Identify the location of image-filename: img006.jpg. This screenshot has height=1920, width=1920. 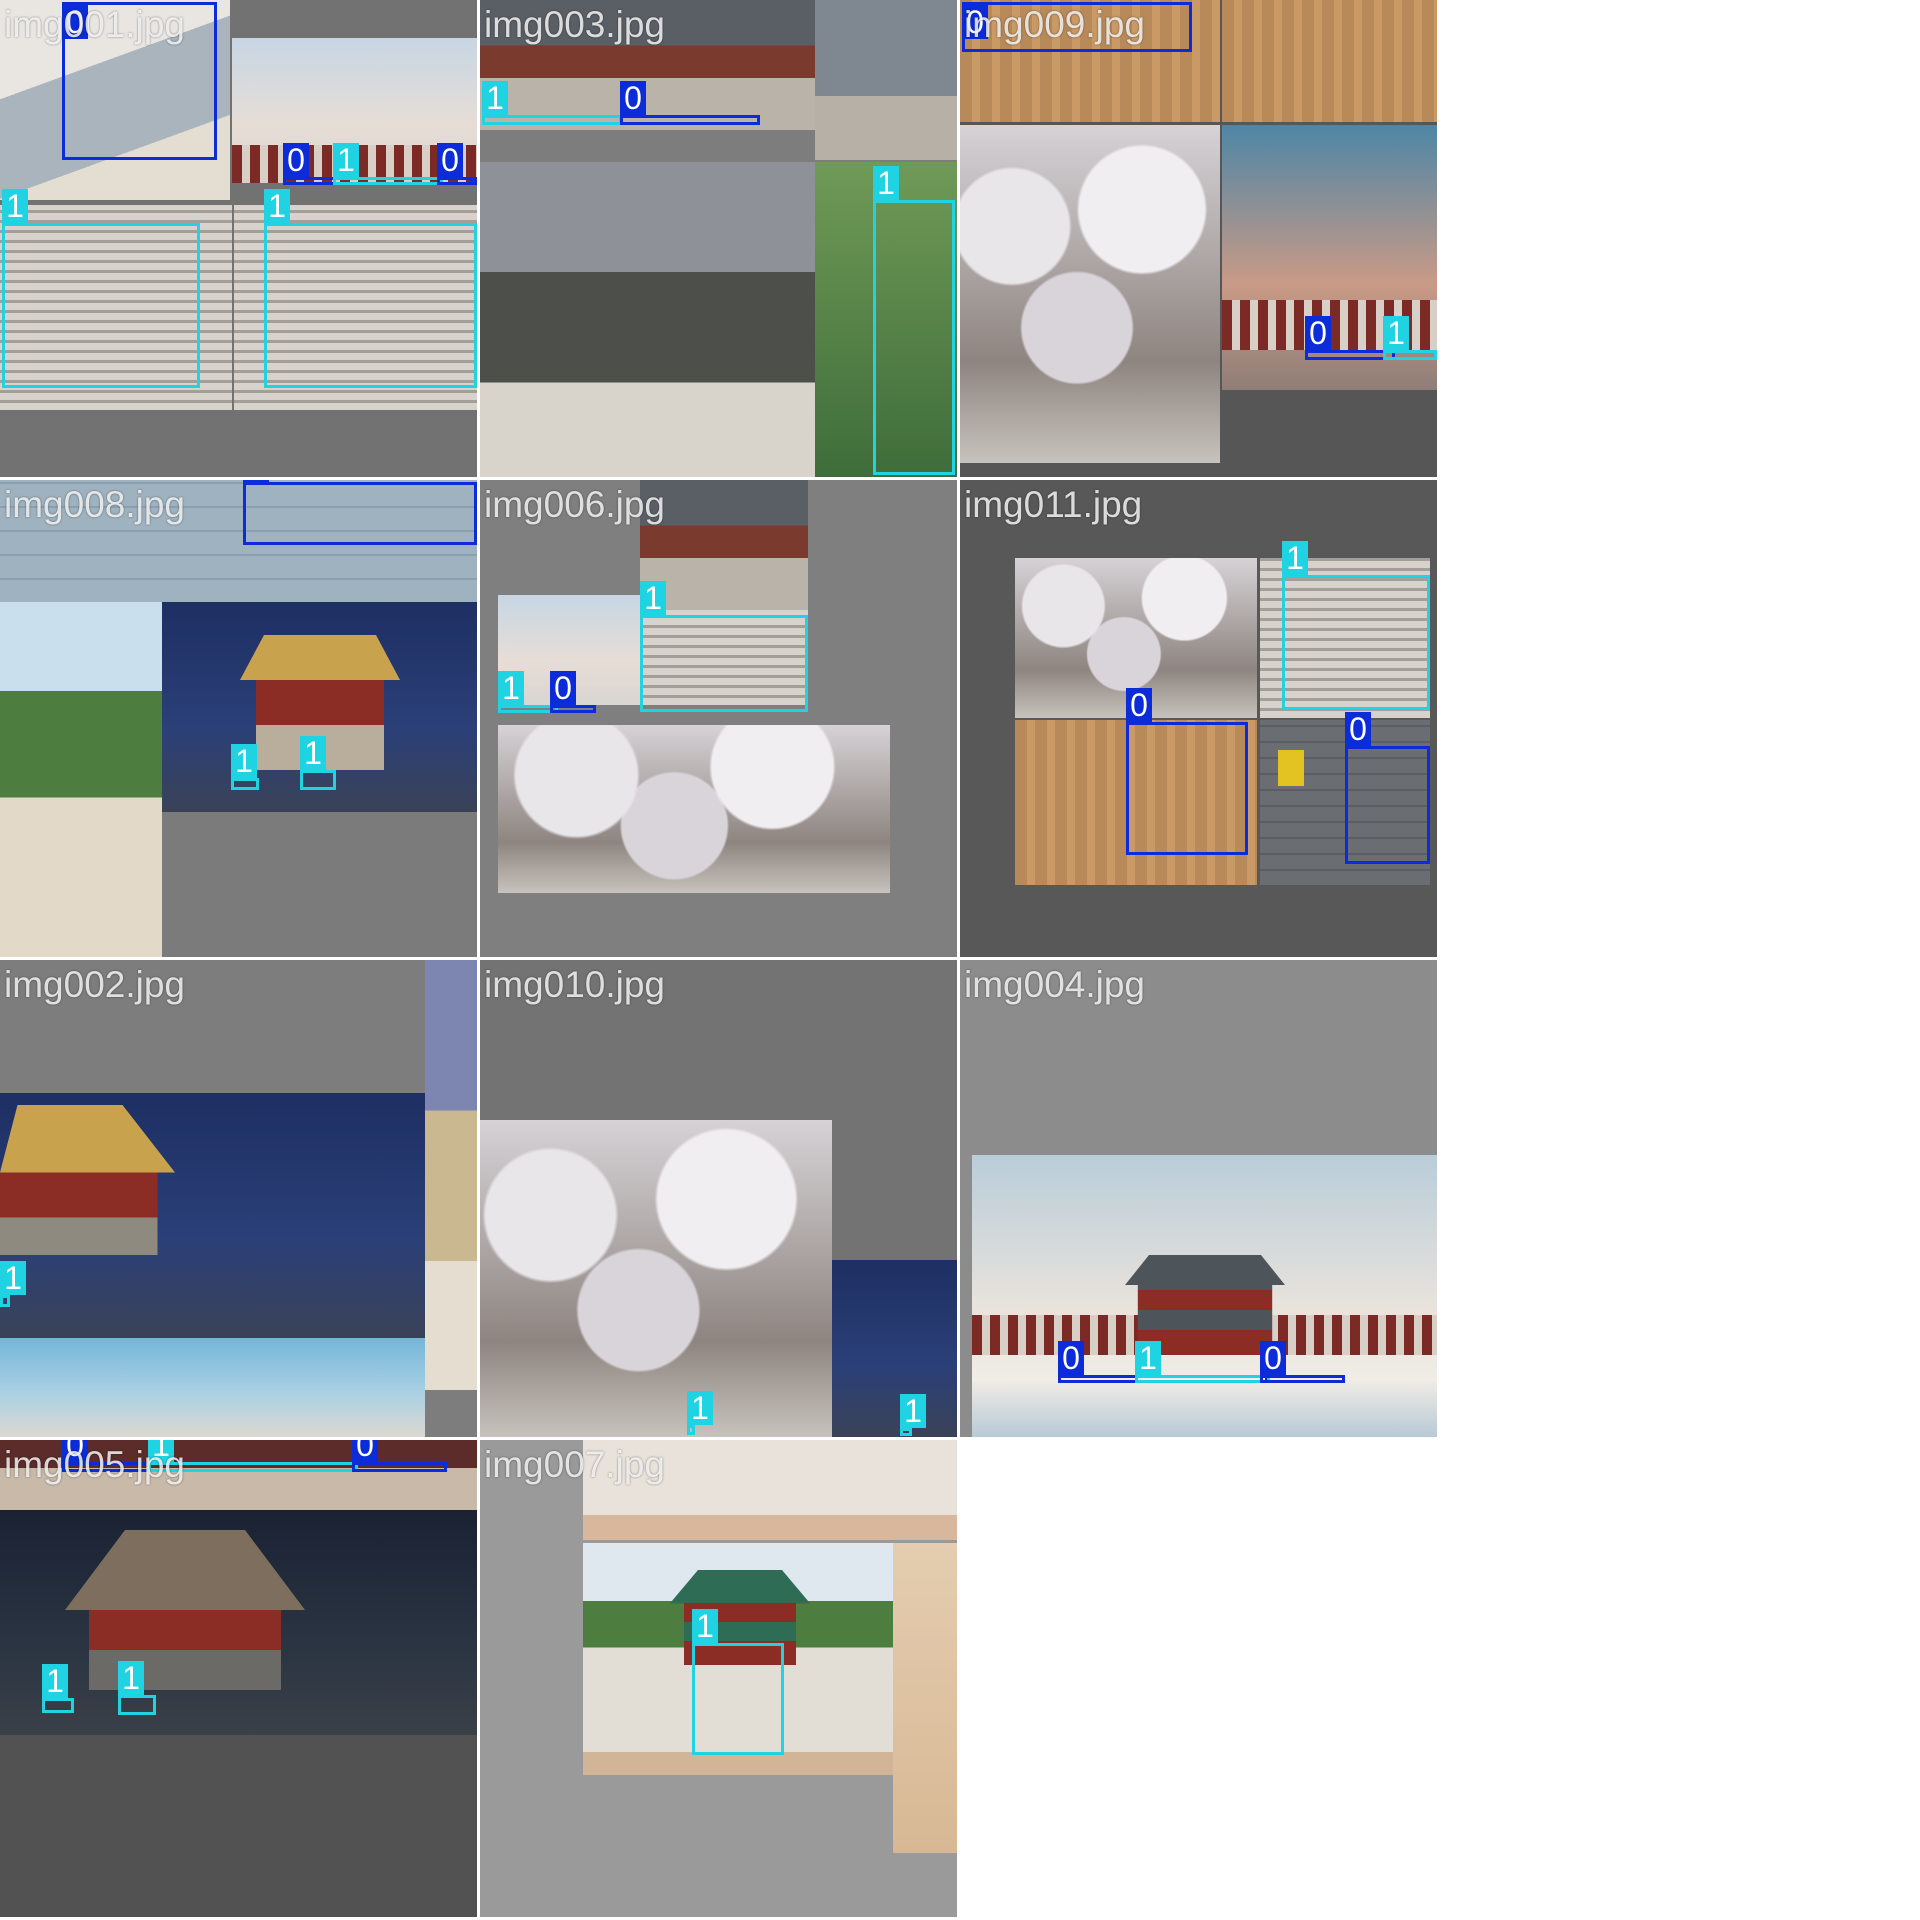
(575, 504).